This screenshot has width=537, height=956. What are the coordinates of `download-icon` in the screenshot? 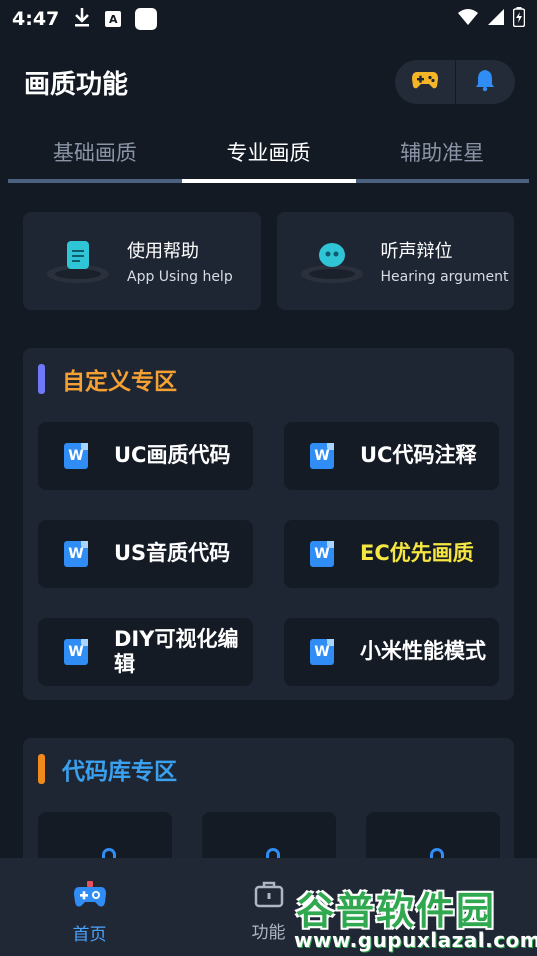 It's located at (82, 19).